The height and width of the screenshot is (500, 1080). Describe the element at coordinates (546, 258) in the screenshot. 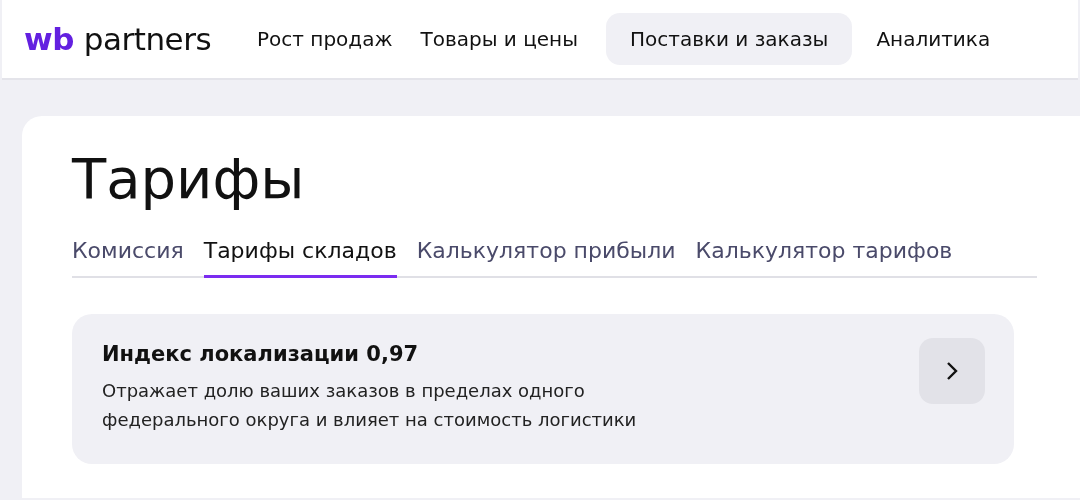

I see `tab: Калькулятор прибыли` at that location.